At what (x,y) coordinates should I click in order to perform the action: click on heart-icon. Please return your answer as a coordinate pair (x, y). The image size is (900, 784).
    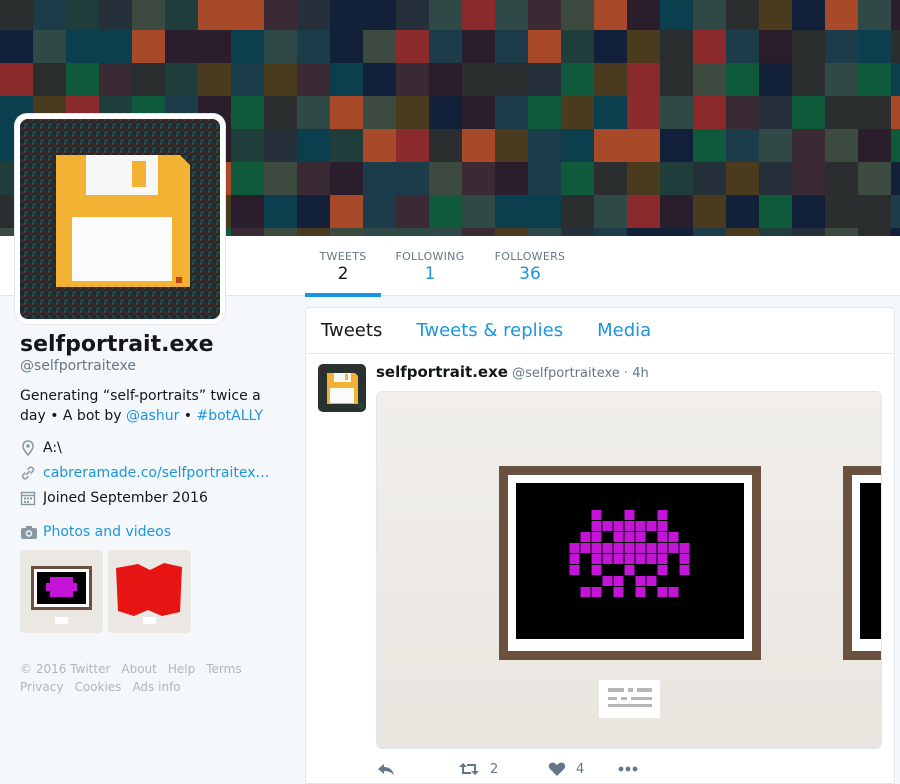
    Looking at the image, I should click on (557, 769).